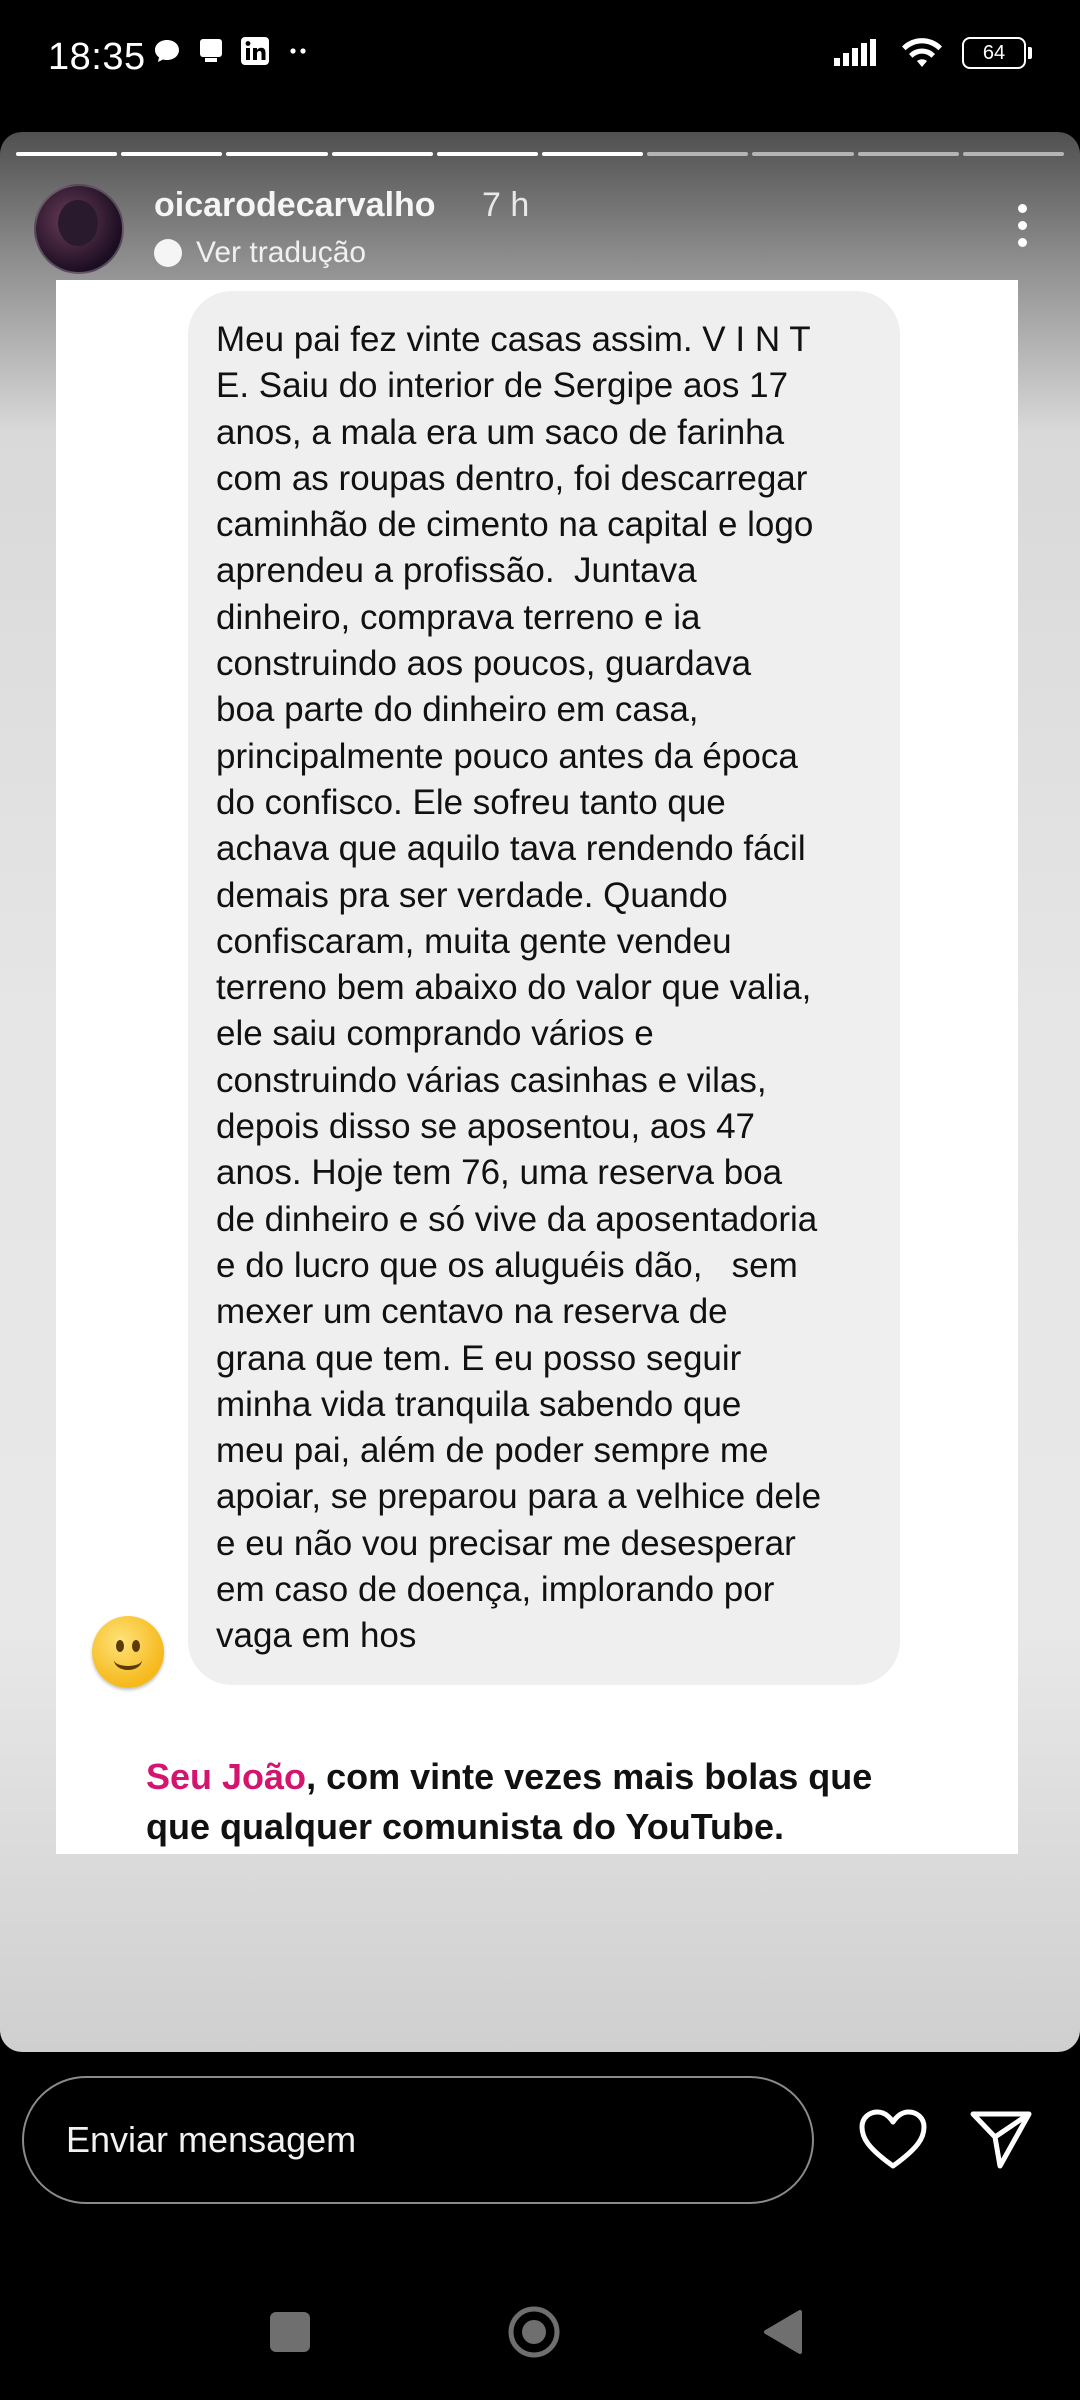 Image resolution: width=1080 pixels, height=2400 pixels. What do you see at coordinates (484, 664) in the screenshot?
I see `comment-line: construindo aos poucos, guardava` at bounding box center [484, 664].